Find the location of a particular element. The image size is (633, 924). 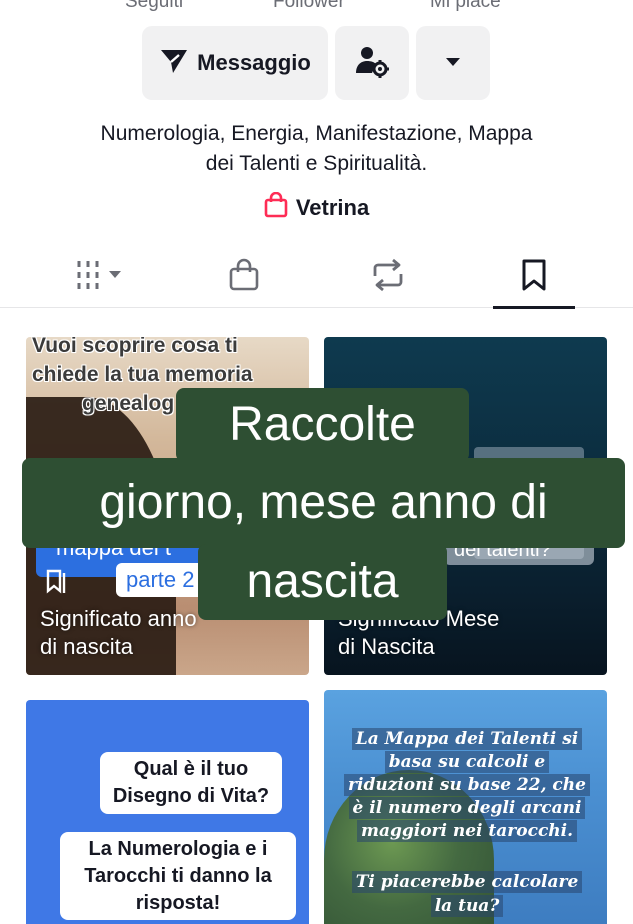

card3-question-box: Qual è il tuo Disegno di Vita? is located at coordinates (191, 783).